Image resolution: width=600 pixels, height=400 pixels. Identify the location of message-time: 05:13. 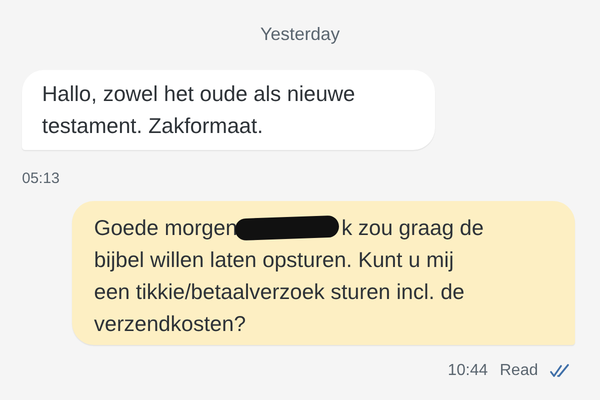
(41, 178).